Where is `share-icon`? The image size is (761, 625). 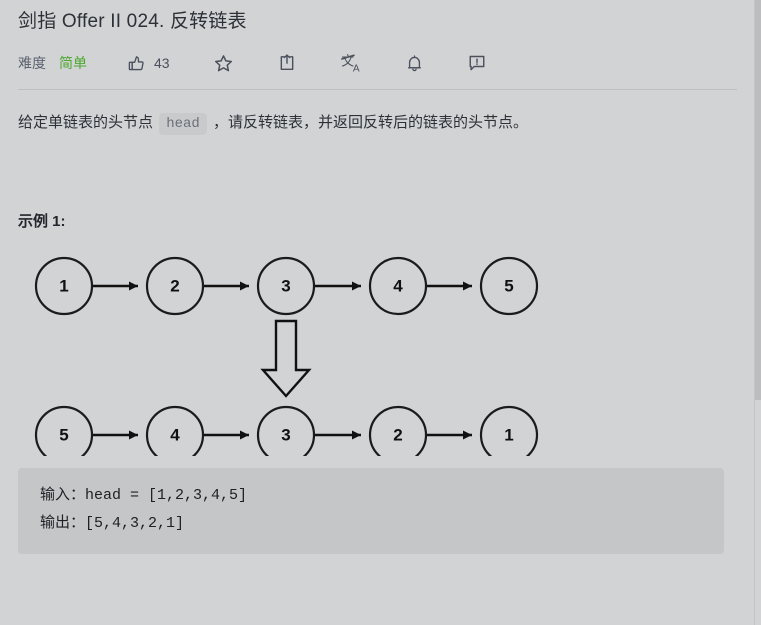
share-icon is located at coordinates (287, 63).